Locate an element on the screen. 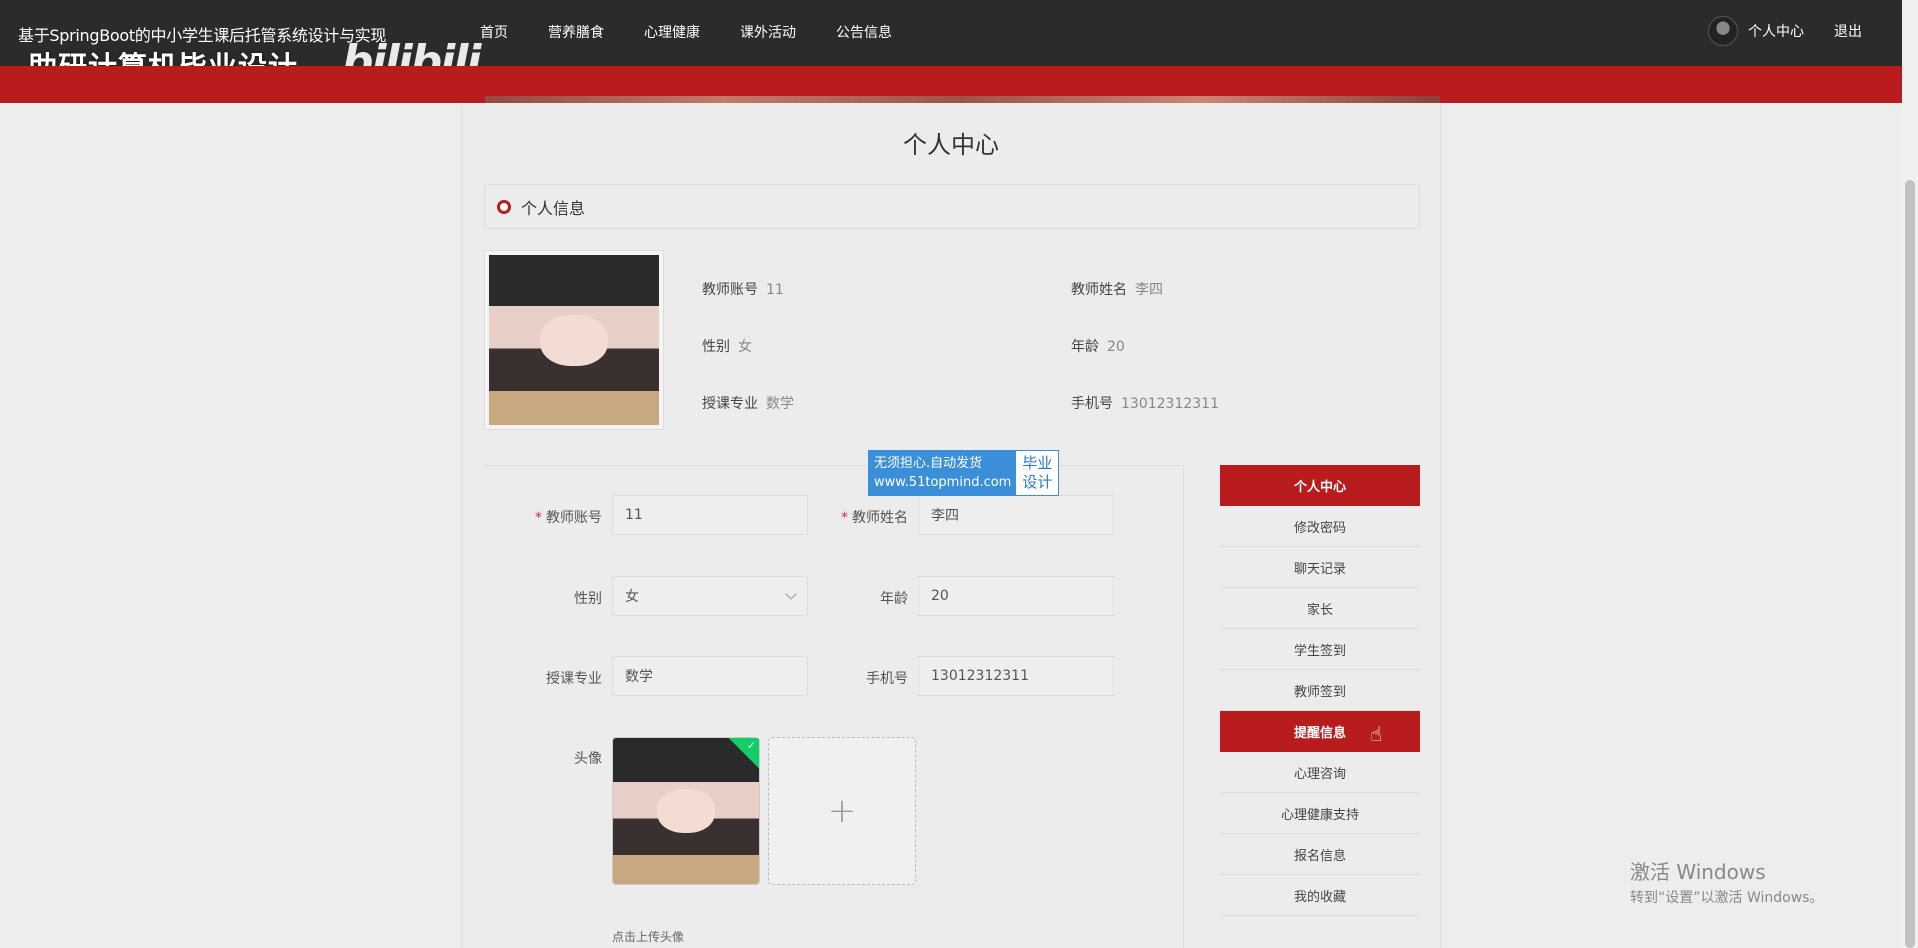 The image size is (1918, 948). nav-home: 首页 is located at coordinates (494, 32).